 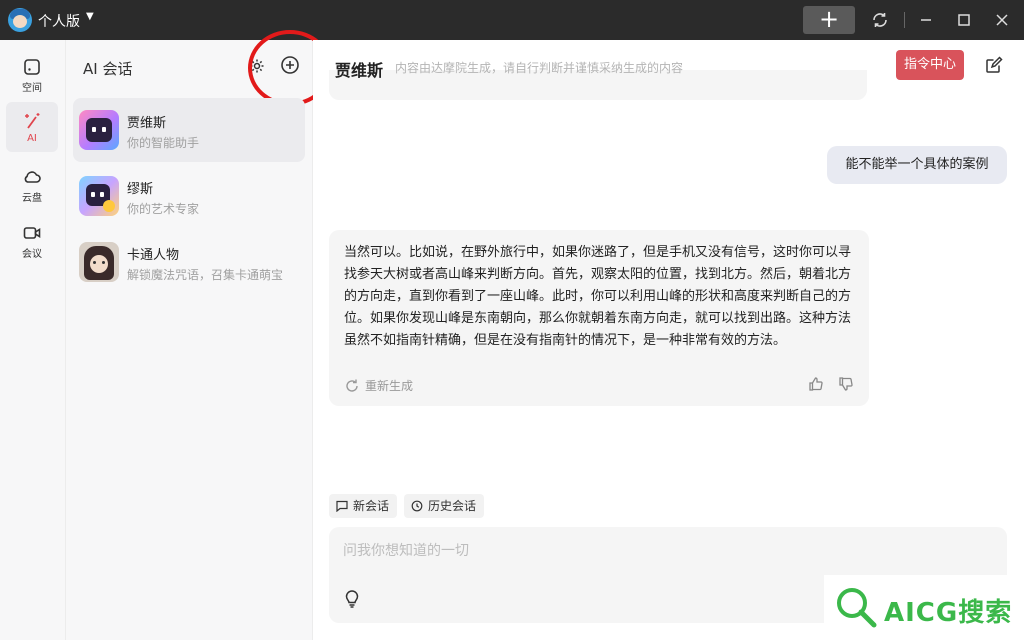 I want to click on muse-avatar, so click(x=99, y=196).